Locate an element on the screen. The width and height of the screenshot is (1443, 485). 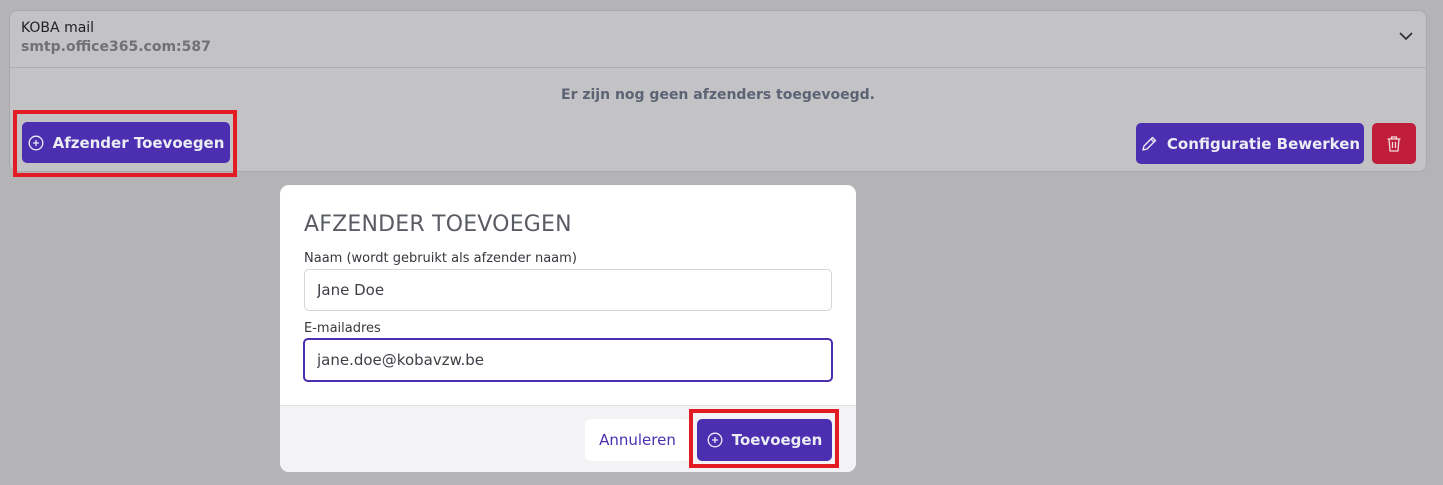
modal-title: AFZENDER TOEVOEGEN is located at coordinates (438, 224).